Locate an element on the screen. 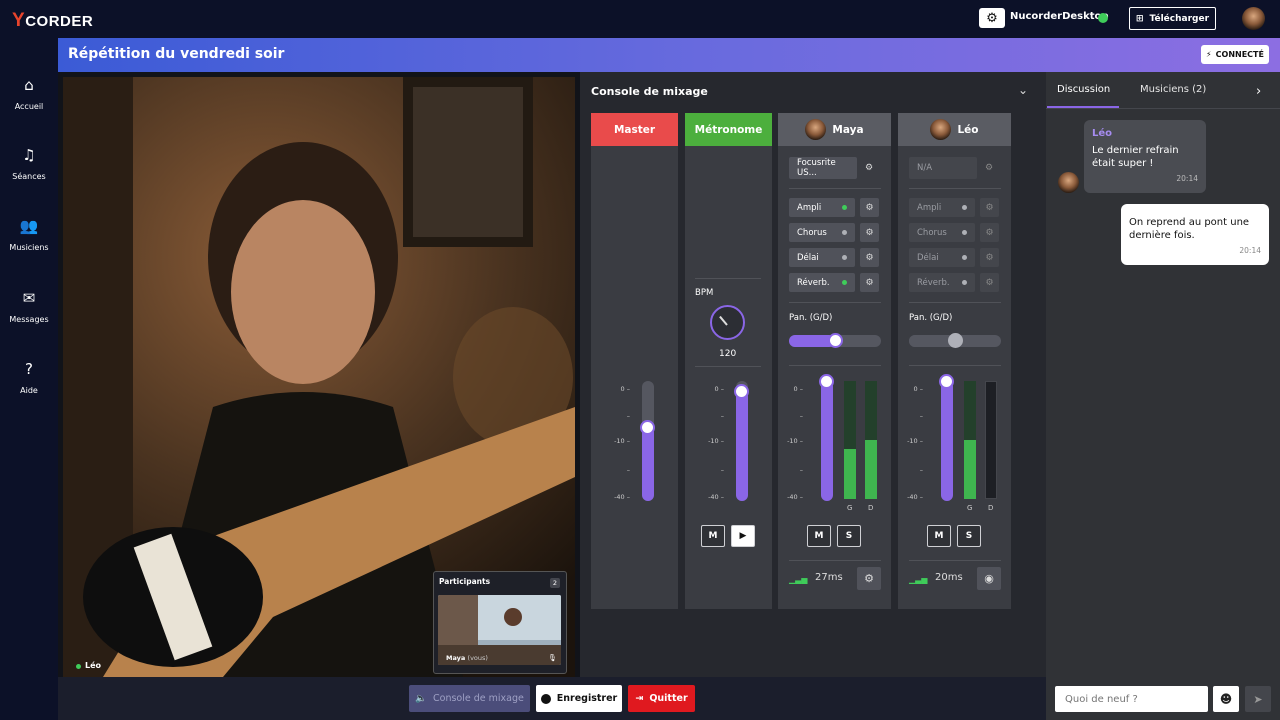 This screenshot has height=720, width=1280. gear-button: ⚙ is located at coordinates (869, 578).